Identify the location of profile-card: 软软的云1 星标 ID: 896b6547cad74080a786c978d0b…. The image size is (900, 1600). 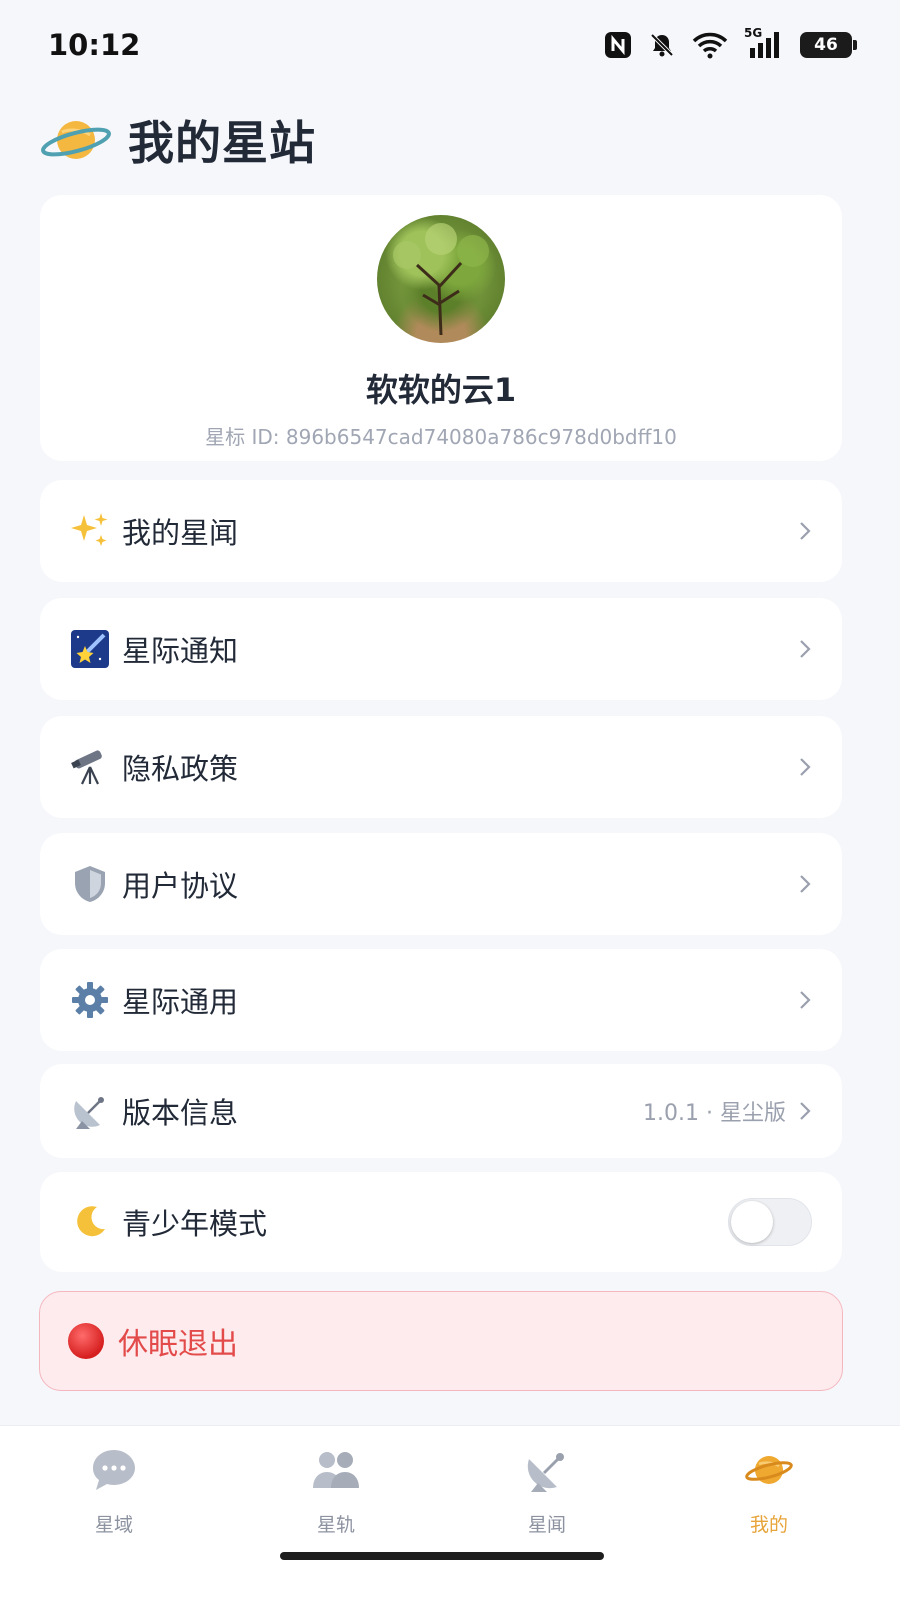
(441, 328).